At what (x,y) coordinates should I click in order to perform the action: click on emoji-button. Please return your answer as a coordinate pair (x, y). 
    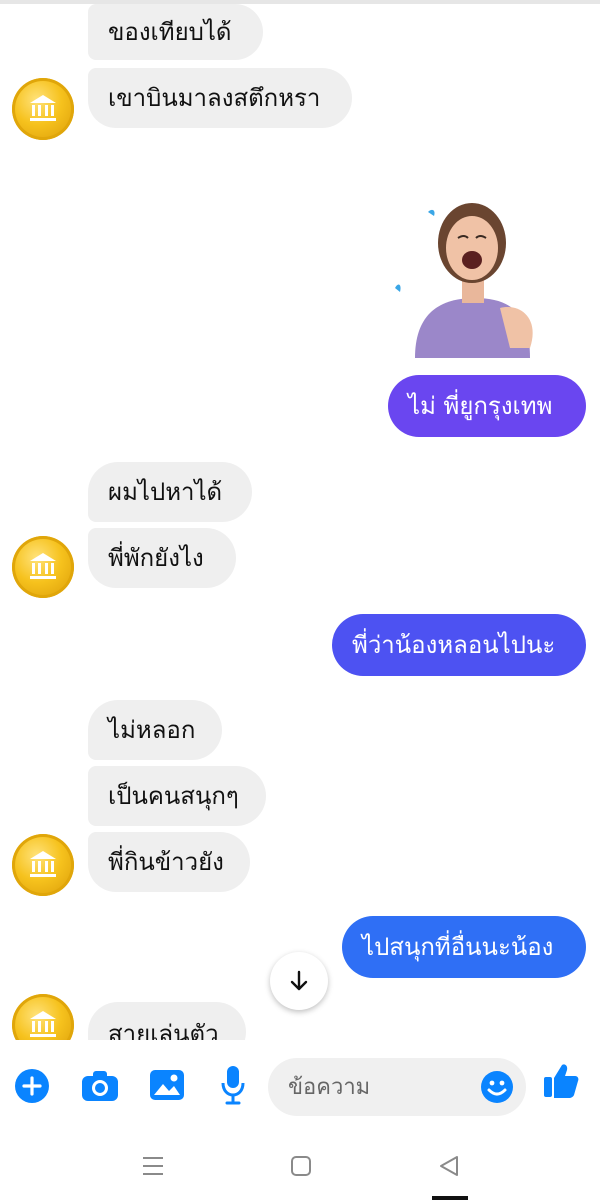
    Looking at the image, I should click on (497, 1087).